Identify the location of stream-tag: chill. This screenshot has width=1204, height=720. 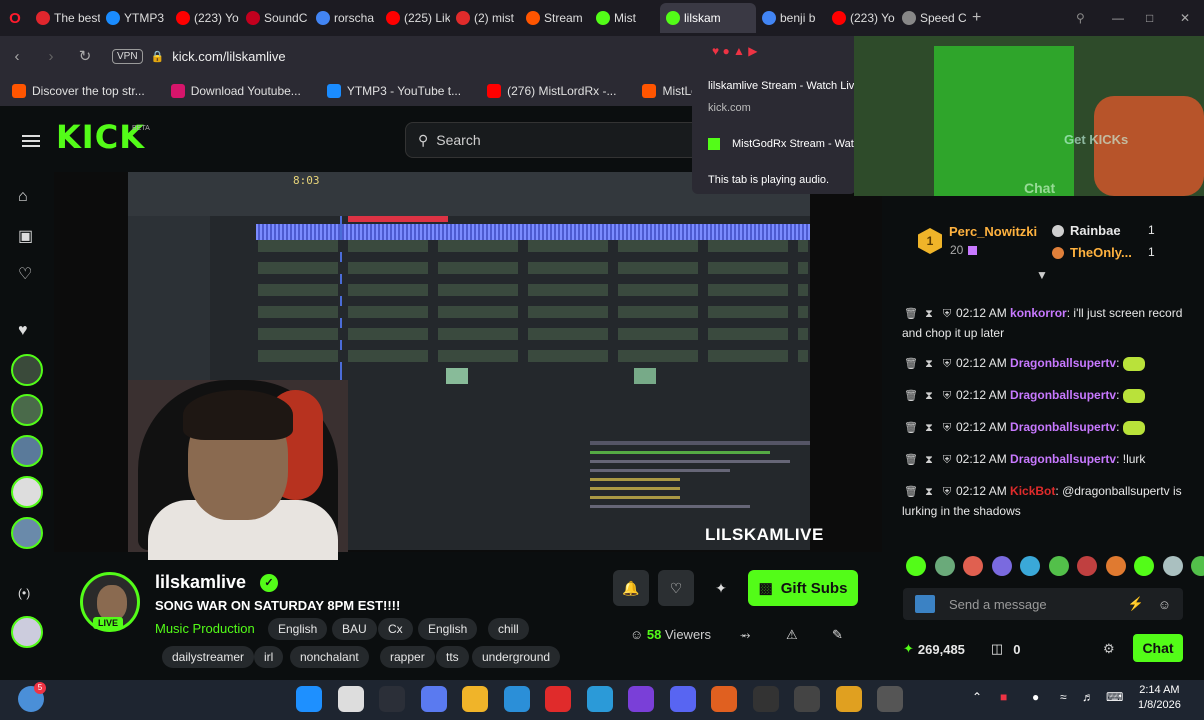
(508, 629).